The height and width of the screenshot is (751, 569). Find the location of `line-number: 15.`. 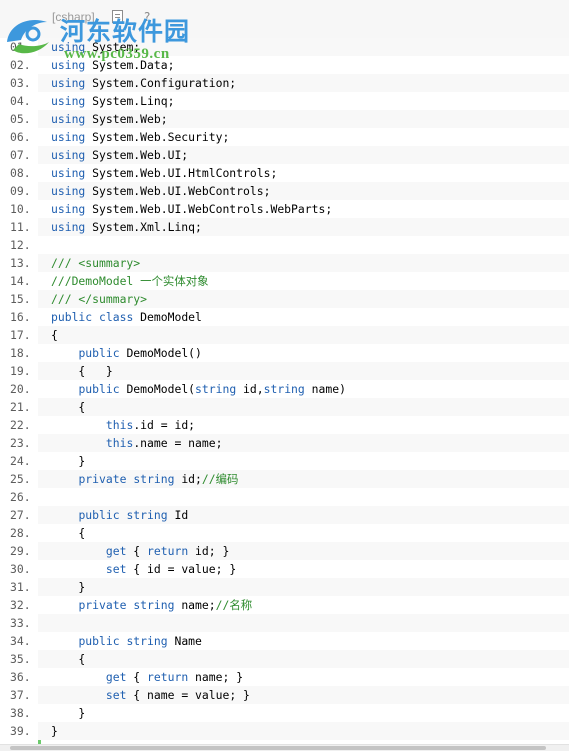

line-number: 15. is located at coordinates (19, 299).